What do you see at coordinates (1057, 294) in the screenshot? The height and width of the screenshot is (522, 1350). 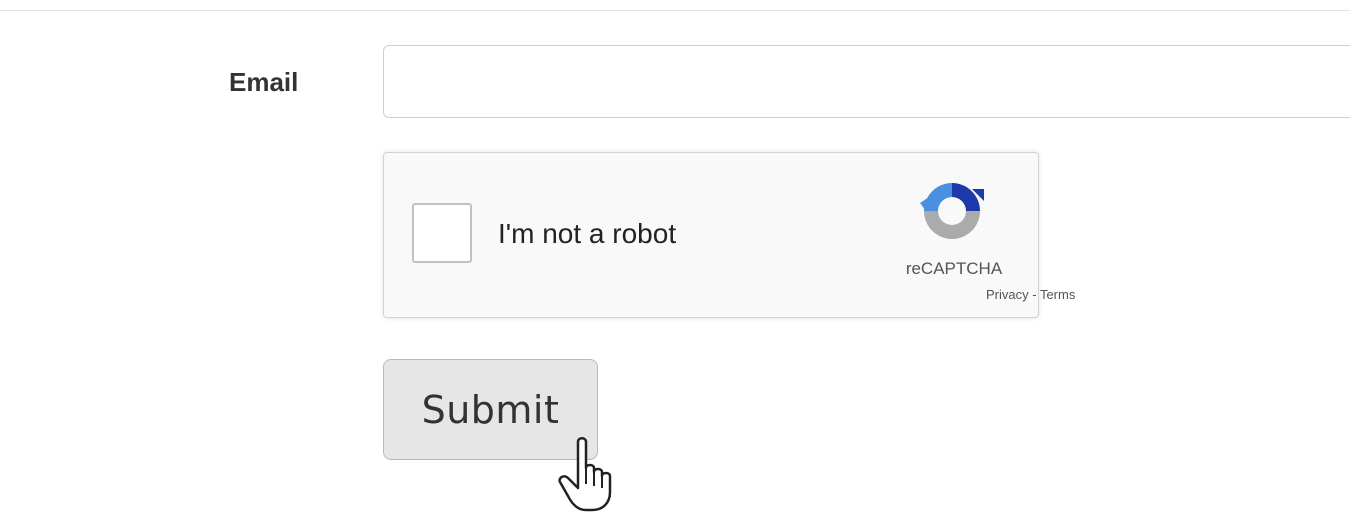 I see `terms-link: Terms` at bounding box center [1057, 294].